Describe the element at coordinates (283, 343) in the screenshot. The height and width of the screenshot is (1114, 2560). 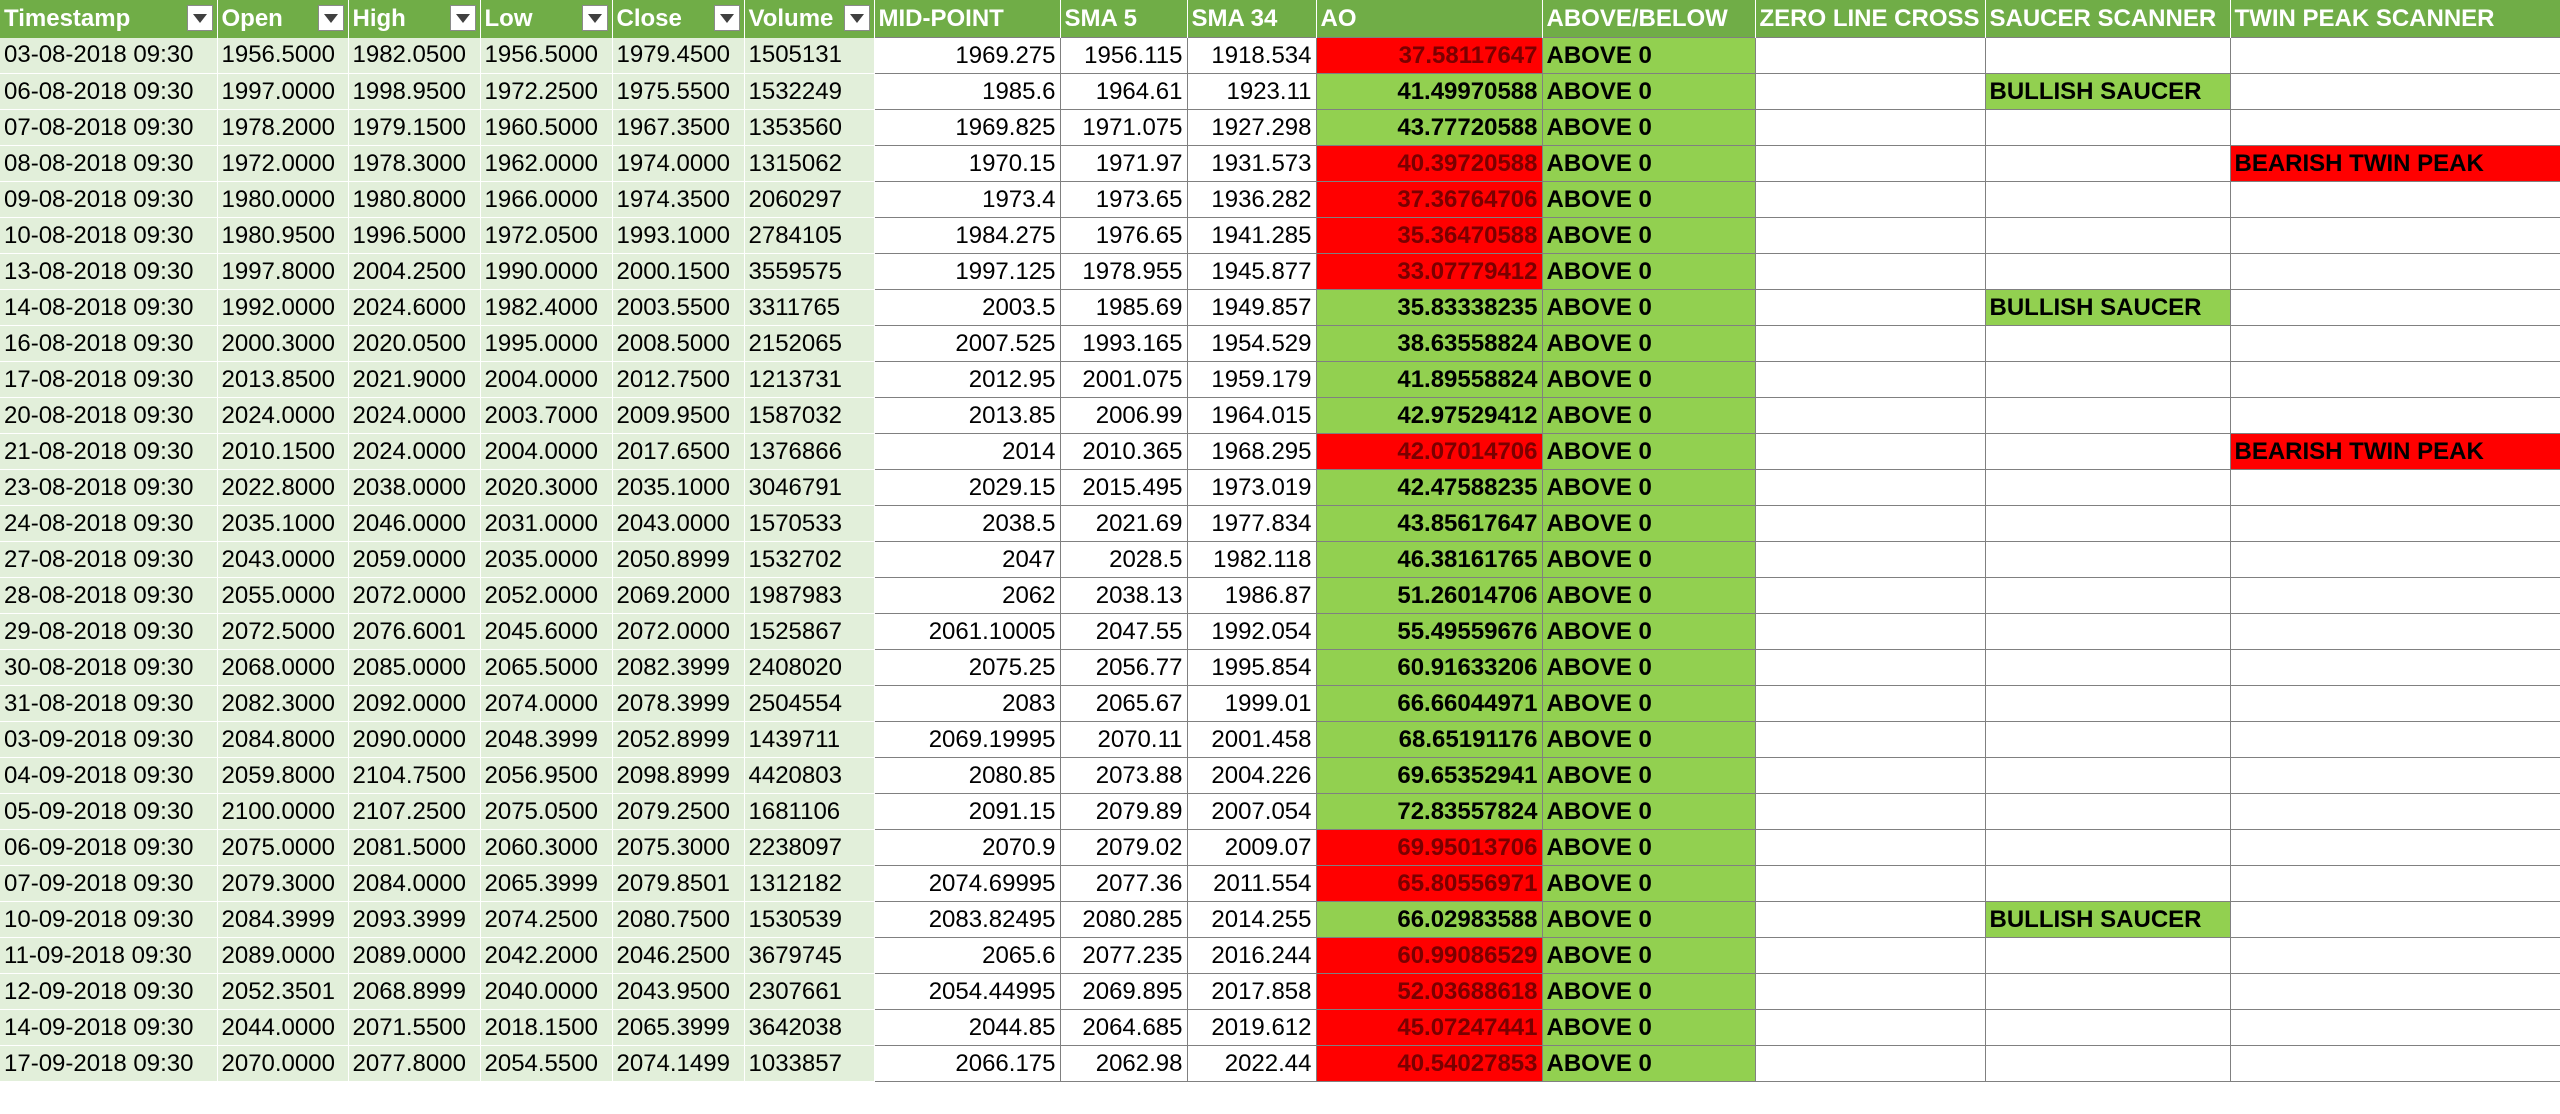
I see `cell-open: 2000.3000` at that location.